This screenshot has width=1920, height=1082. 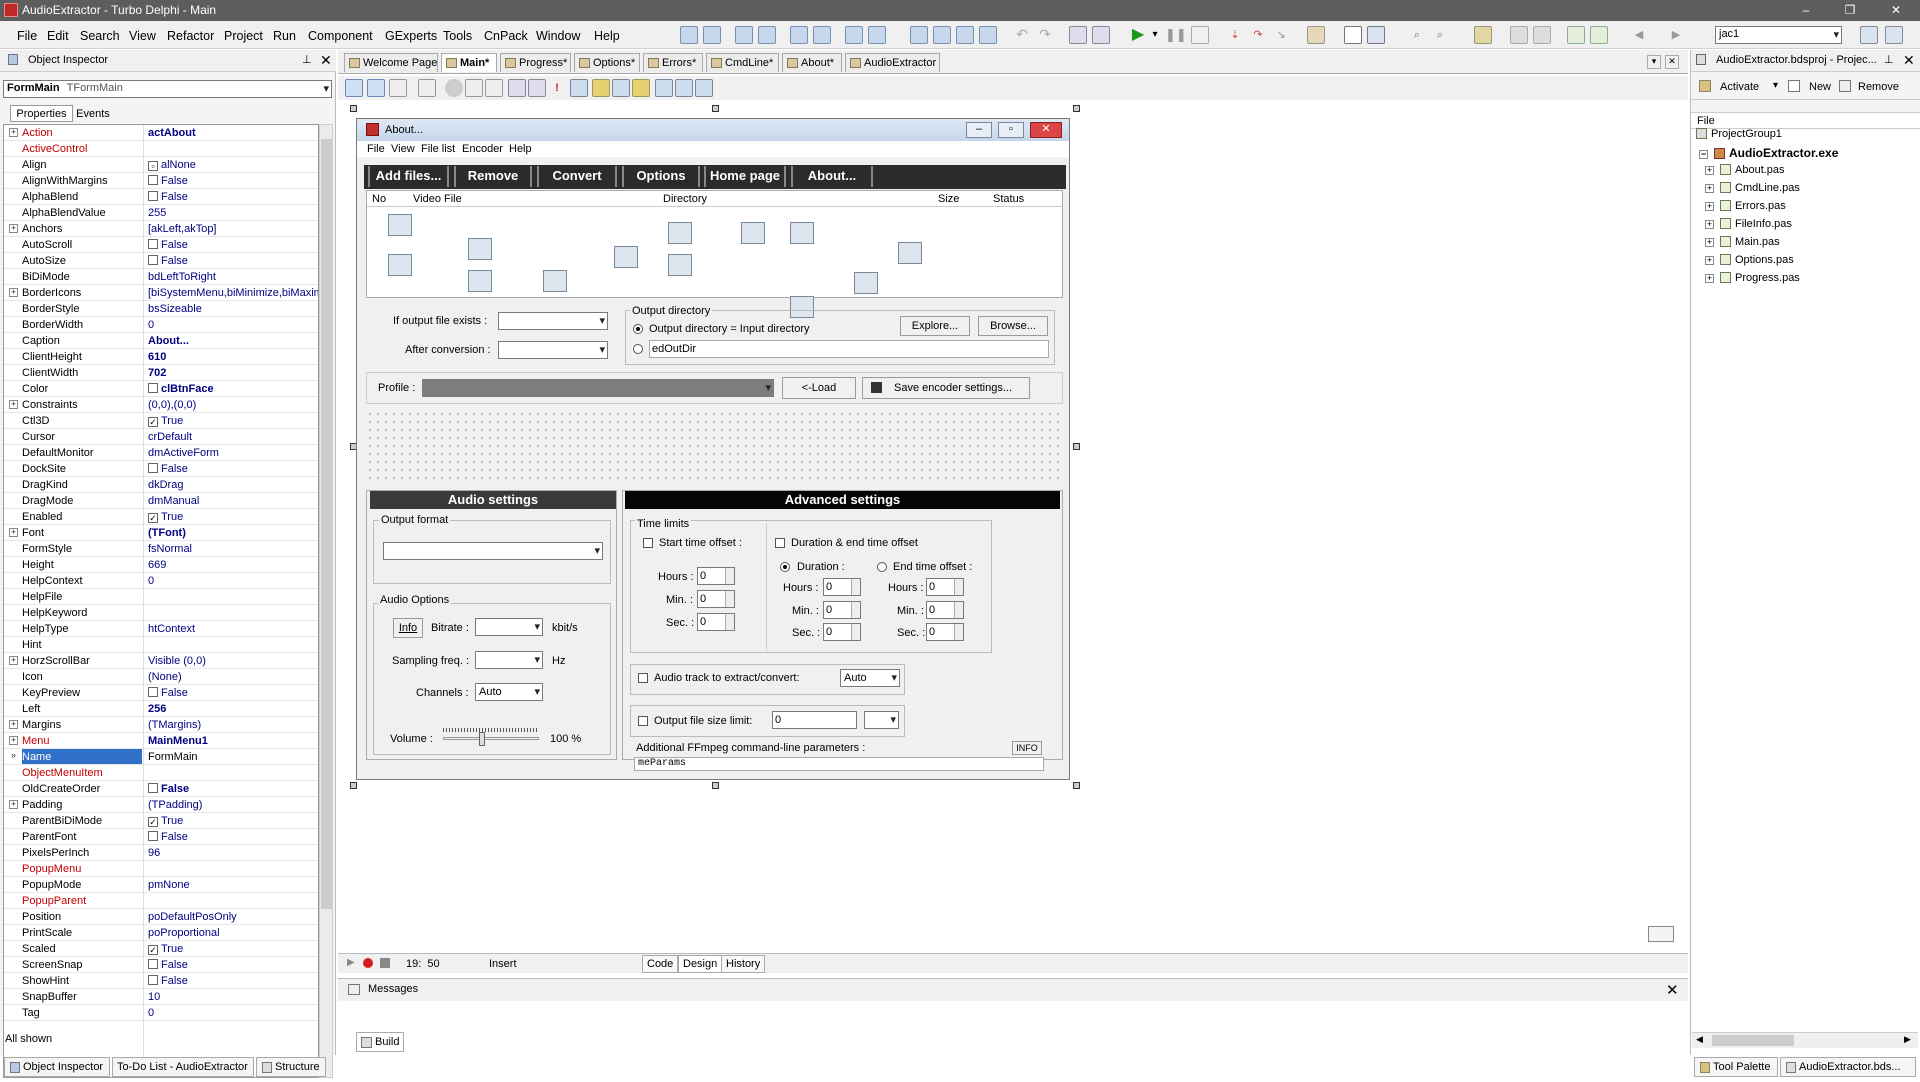 I want to click on menu-gexperts: GExperts, so click(x=411, y=36).